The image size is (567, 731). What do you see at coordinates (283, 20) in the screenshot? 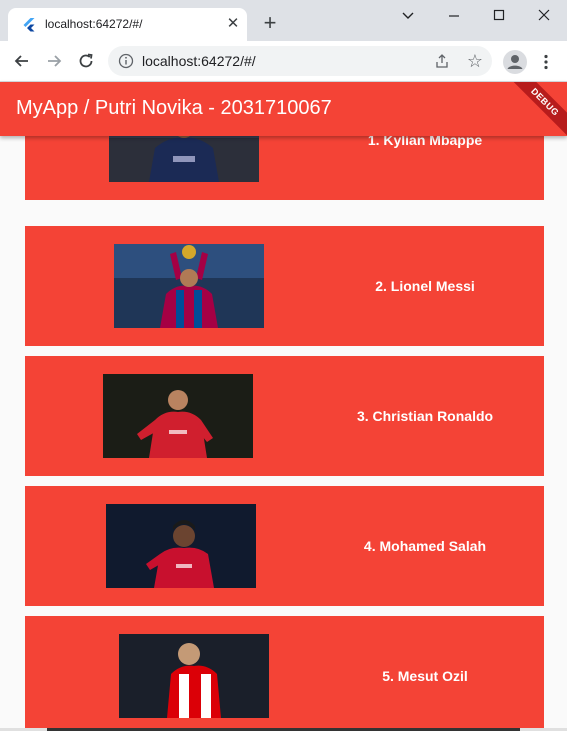
I see `tab-strip: localhost:64272/#/ ✕ +` at bounding box center [283, 20].